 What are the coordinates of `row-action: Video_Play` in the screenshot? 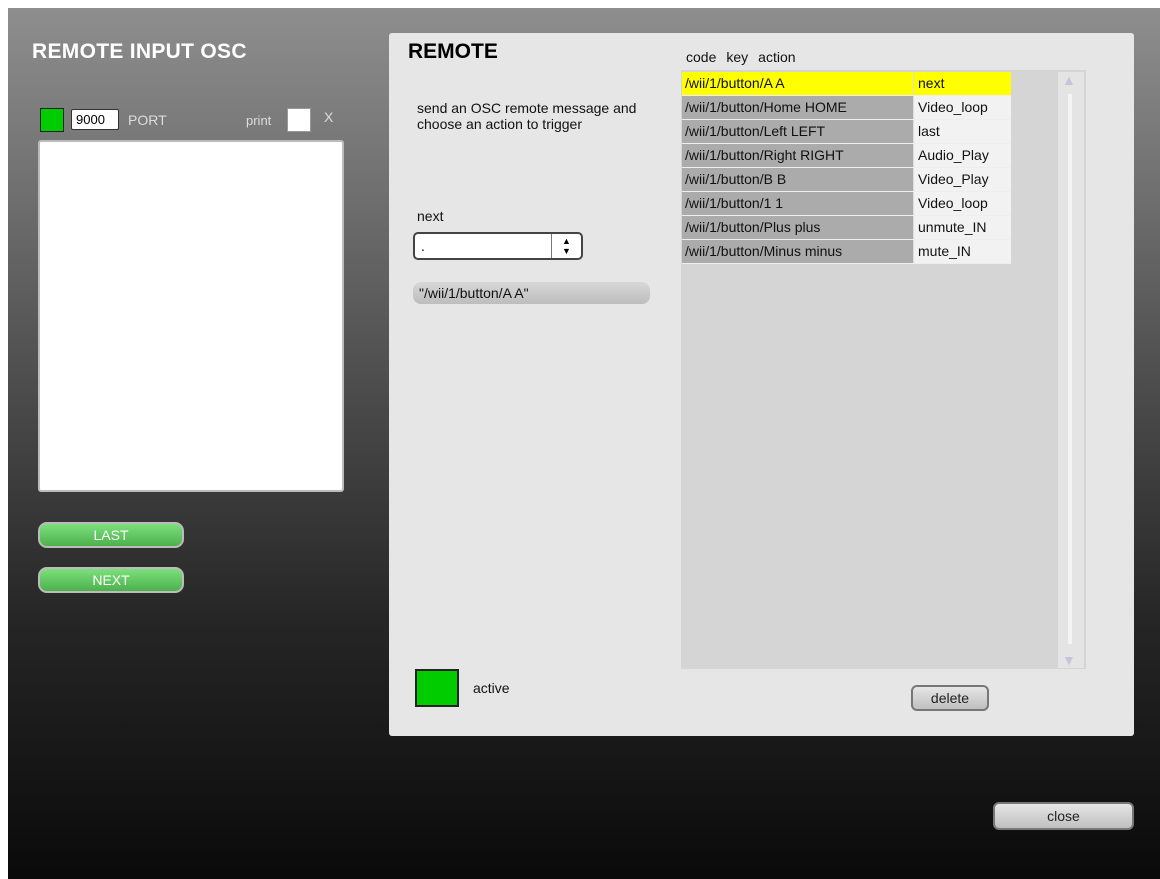 It's located at (962, 179).